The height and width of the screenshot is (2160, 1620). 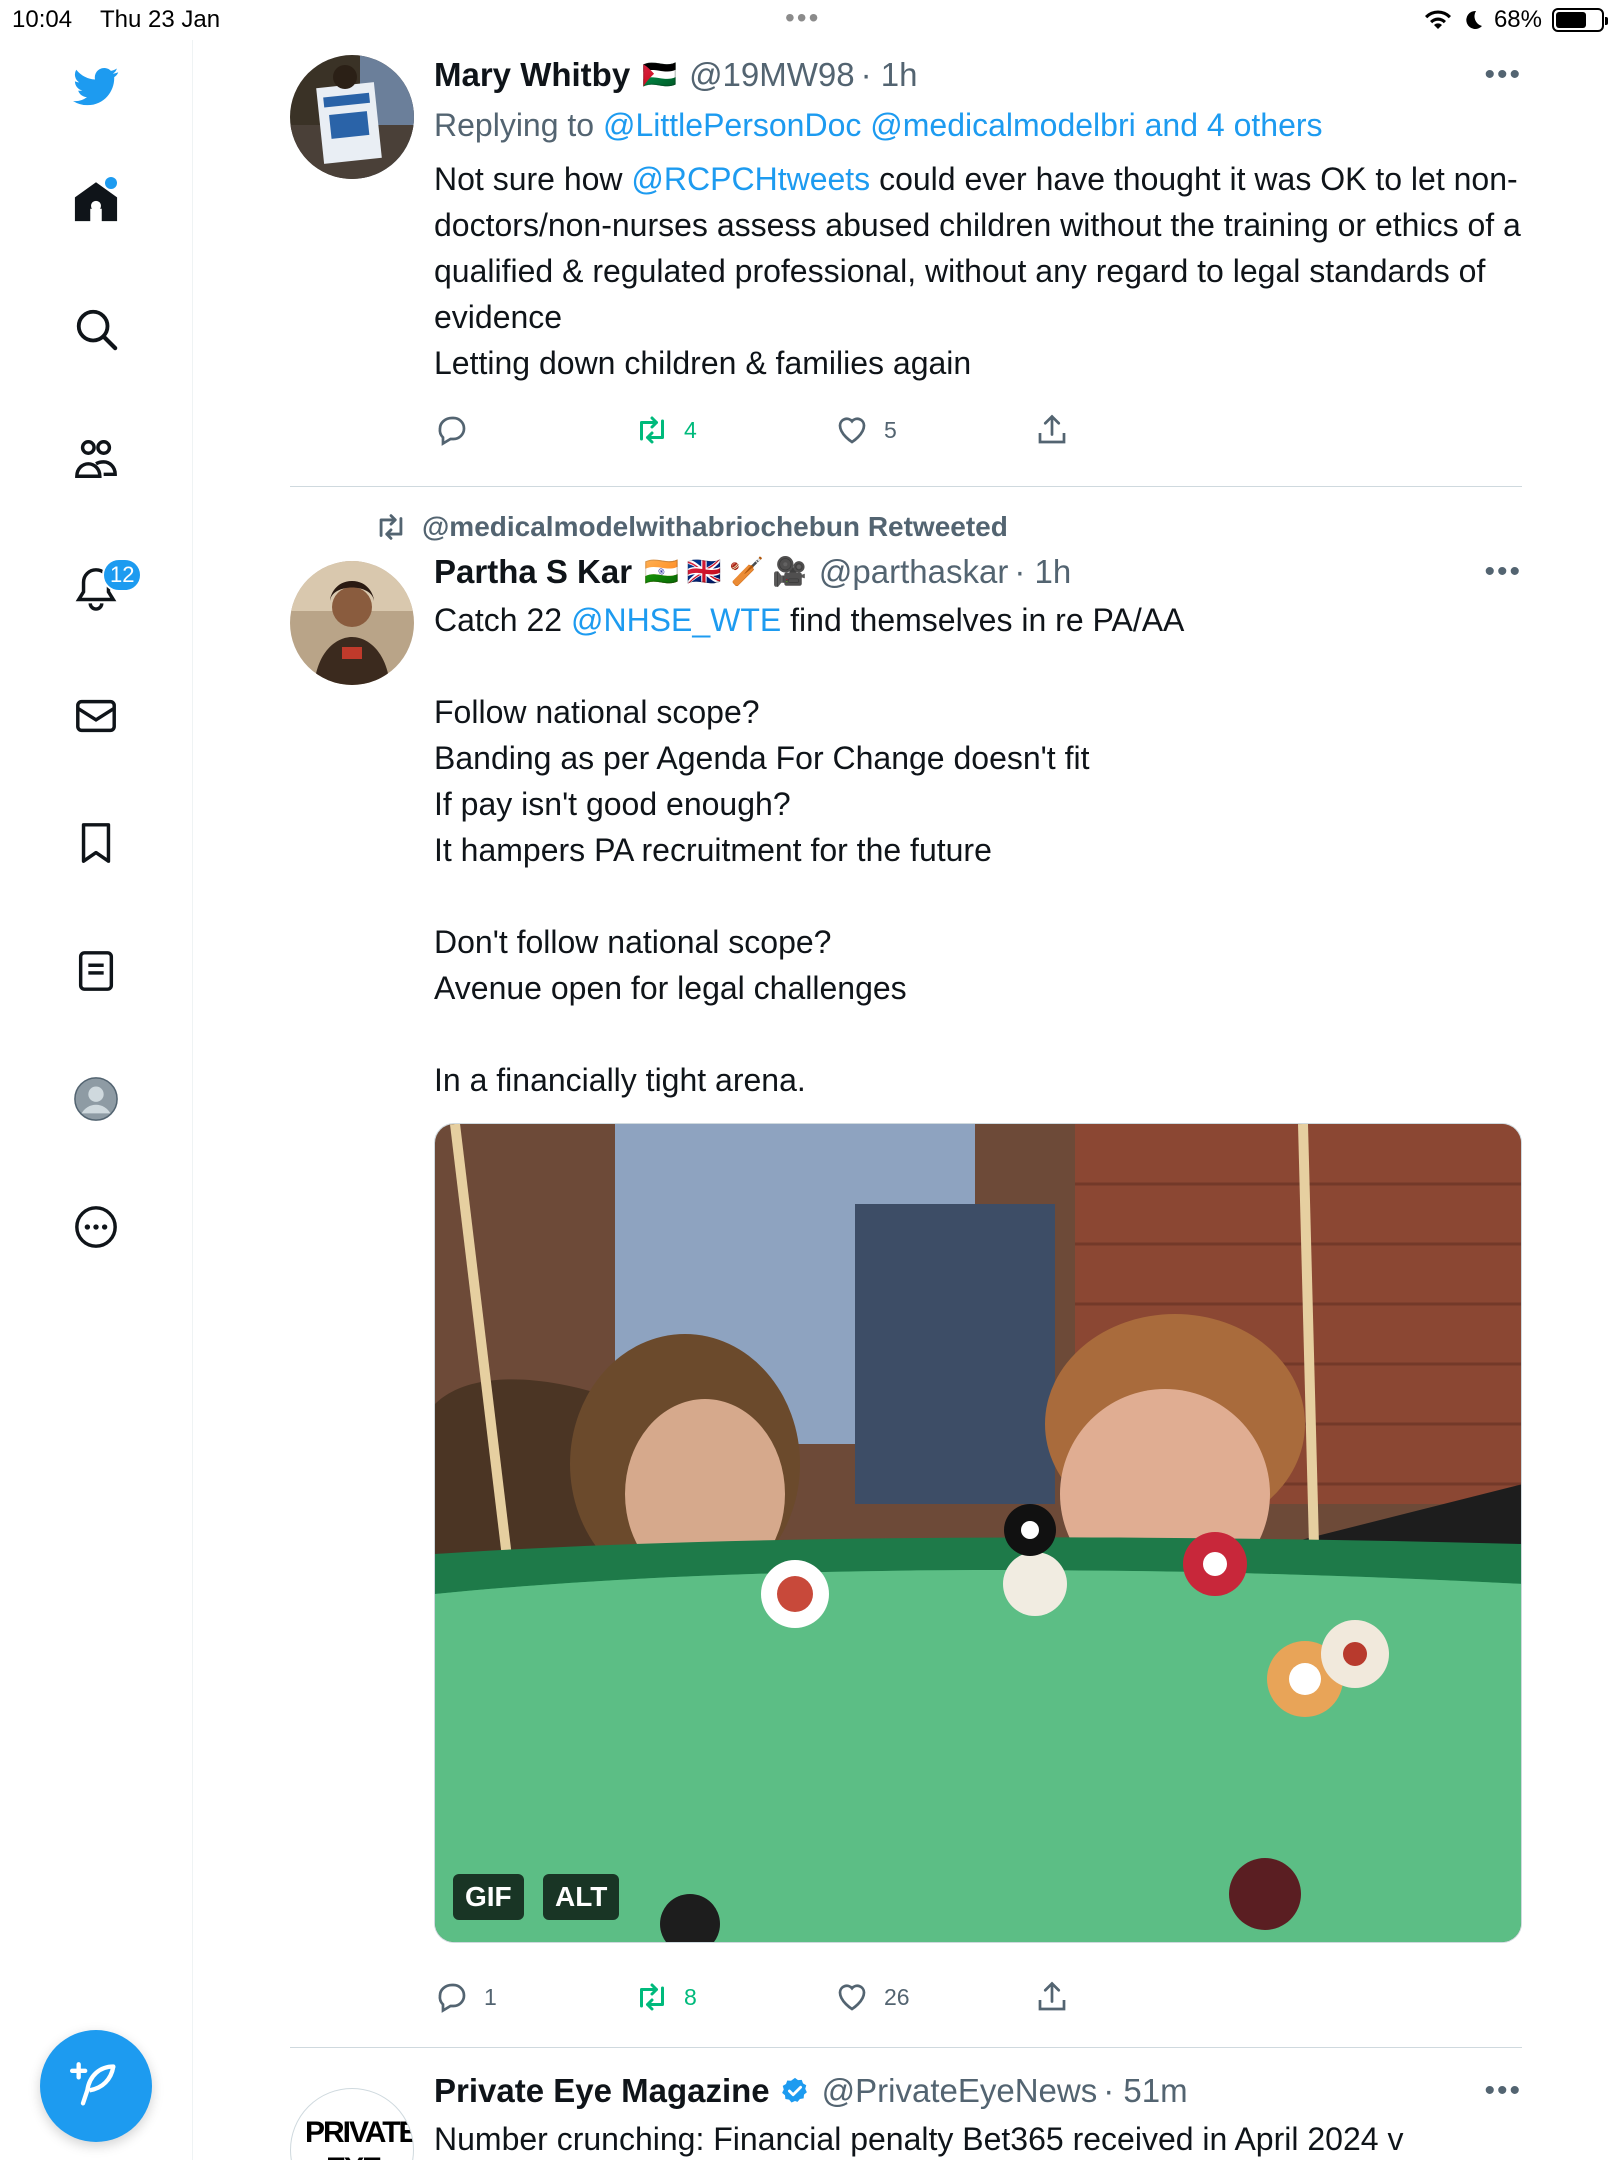 What do you see at coordinates (794, 2090) in the screenshot?
I see `verified-badge-icon` at bounding box center [794, 2090].